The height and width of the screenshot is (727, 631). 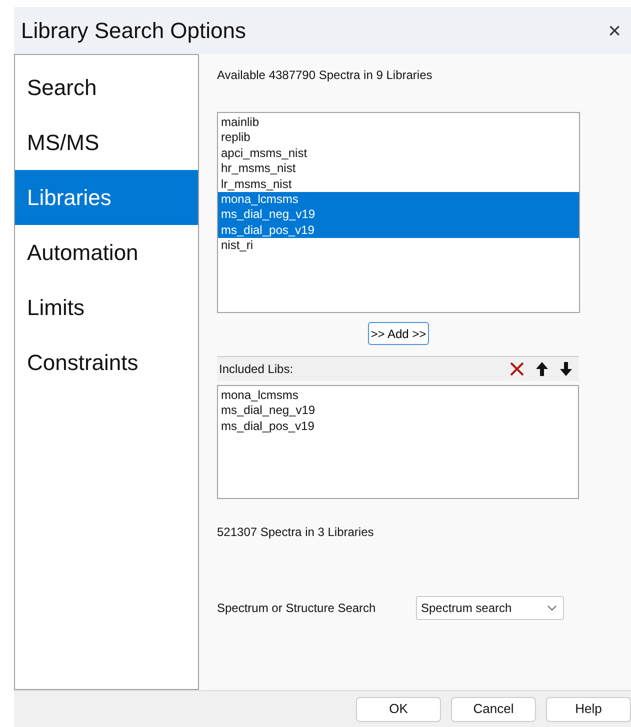 What do you see at coordinates (106, 252) in the screenshot?
I see `sidebar-item: Automation` at bounding box center [106, 252].